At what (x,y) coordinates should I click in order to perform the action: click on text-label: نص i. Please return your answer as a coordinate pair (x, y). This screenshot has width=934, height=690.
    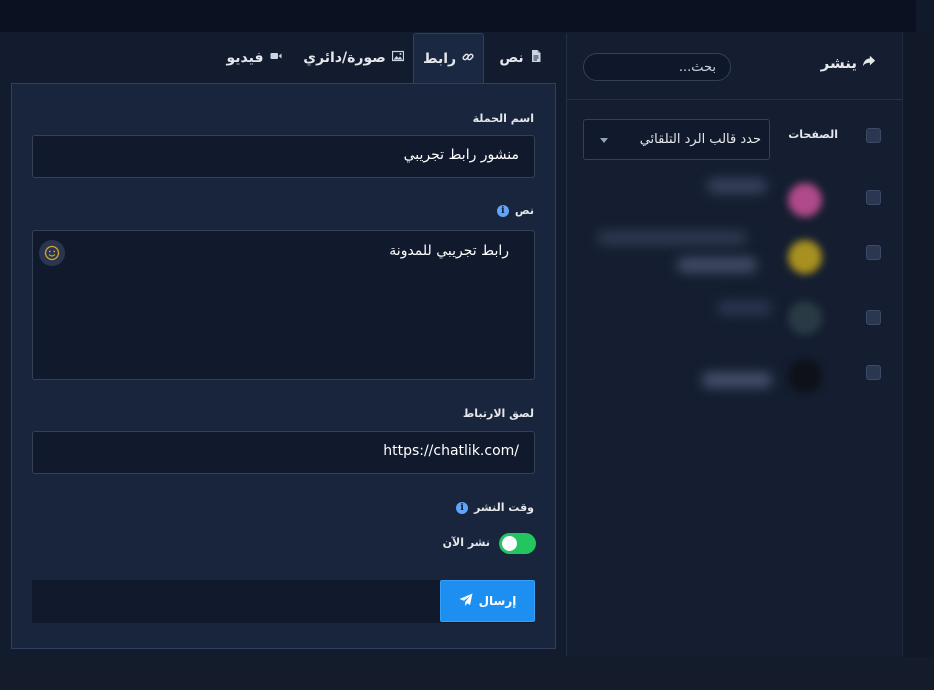
    Looking at the image, I should click on (515, 210).